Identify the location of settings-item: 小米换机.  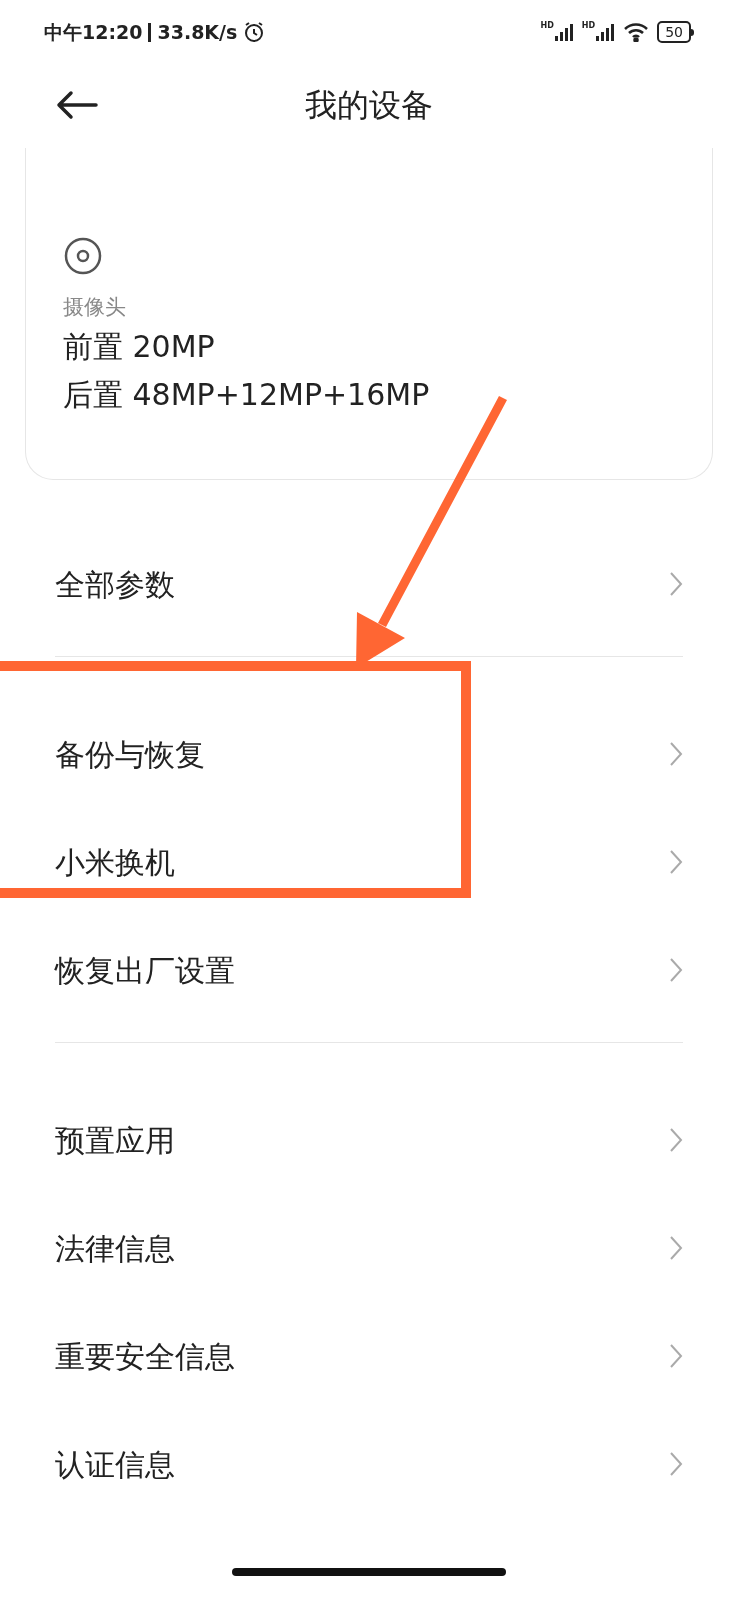
(369, 862).